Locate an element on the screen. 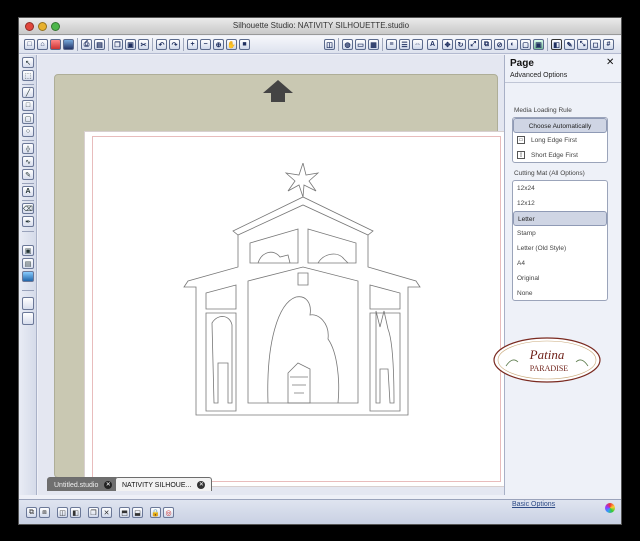 This screenshot has height=541, width=640. point-edit-icon: ⬚ is located at coordinates (28, 75).